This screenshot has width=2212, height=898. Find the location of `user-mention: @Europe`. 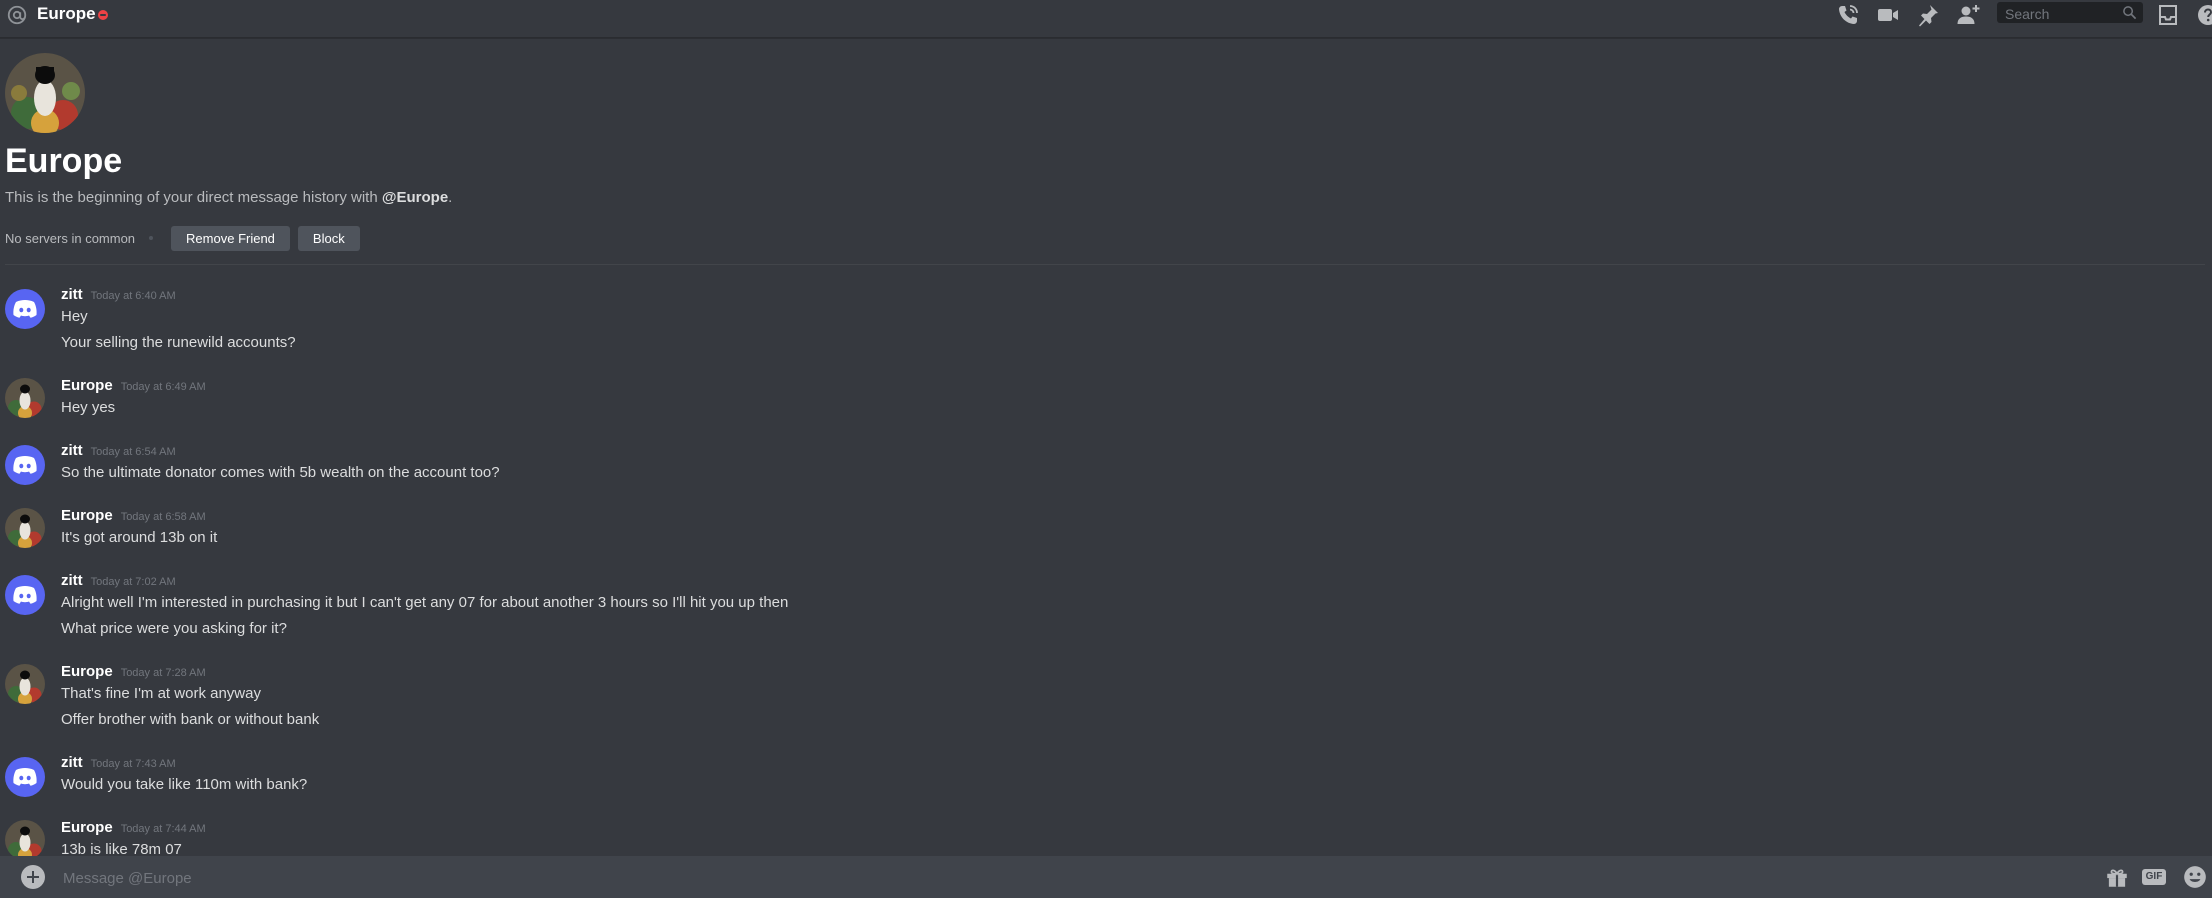

user-mention: @Europe is located at coordinates (415, 197).